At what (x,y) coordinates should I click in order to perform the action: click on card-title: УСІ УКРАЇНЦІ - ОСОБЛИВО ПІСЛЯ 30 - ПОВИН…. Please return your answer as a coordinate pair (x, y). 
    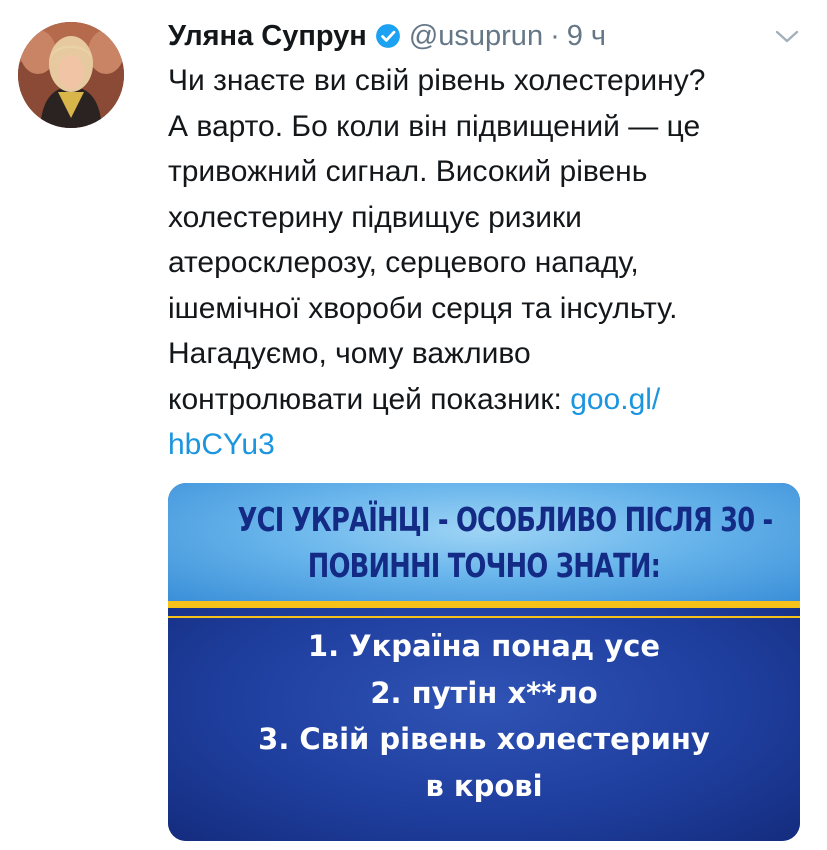
    Looking at the image, I should click on (505, 543).